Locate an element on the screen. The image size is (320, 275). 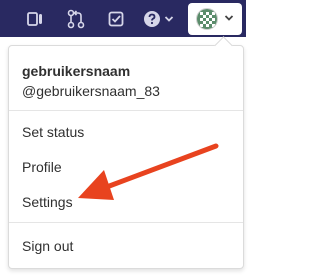
help-icon is located at coordinates (152, 19).